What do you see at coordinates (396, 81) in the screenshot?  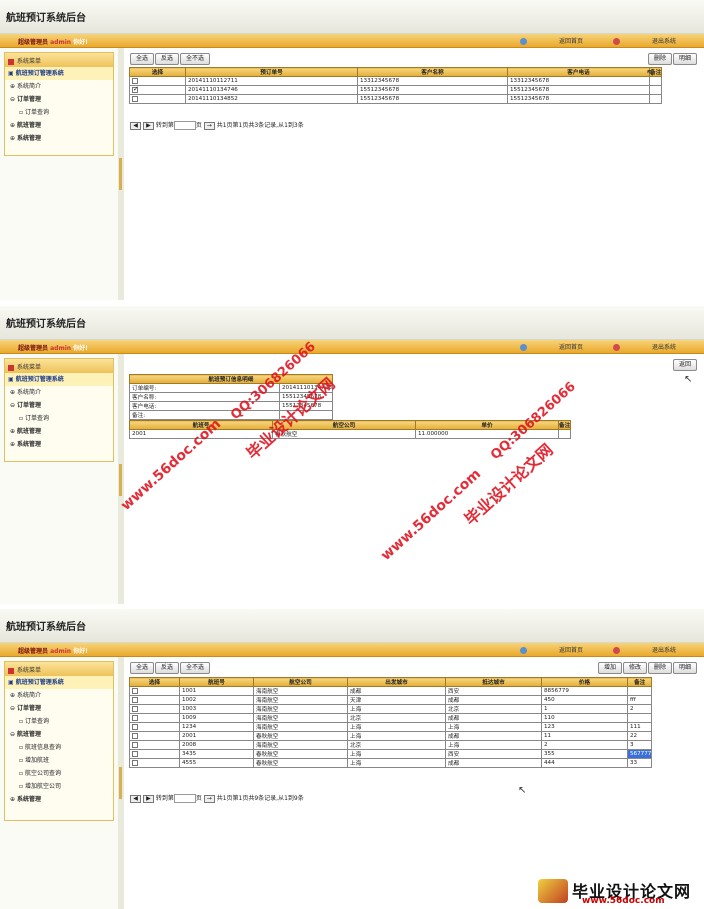 I see `table-row: 20141110112711 13312345678 13312345678` at bounding box center [396, 81].